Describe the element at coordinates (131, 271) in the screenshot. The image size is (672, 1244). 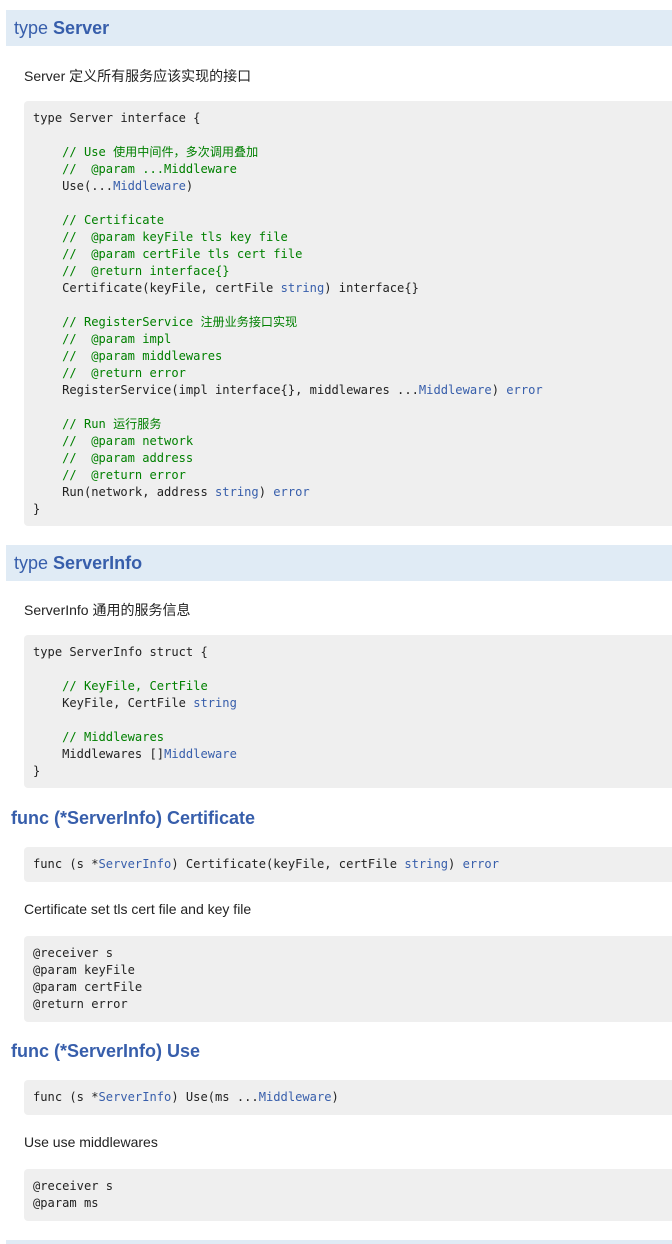
I see `code-comment-line: // @return interface{}` at that location.